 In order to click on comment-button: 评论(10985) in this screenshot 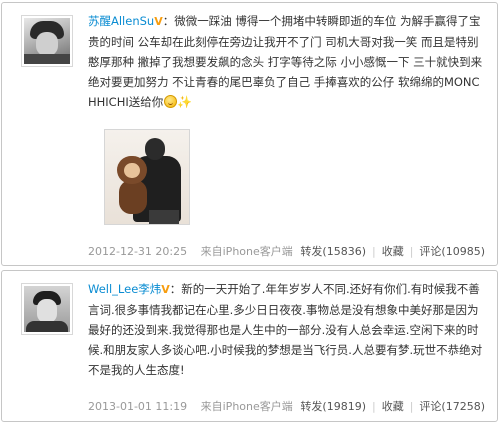, I will do `click(452, 251)`.